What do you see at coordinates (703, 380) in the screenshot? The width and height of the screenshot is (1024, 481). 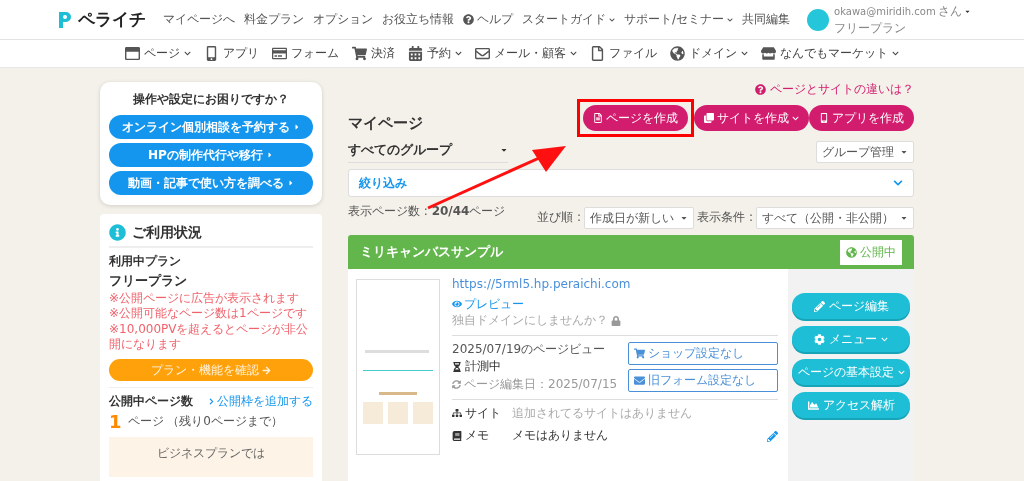 I see `form-button: 旧フォーム設定なし` at bounding box center [703, 380].